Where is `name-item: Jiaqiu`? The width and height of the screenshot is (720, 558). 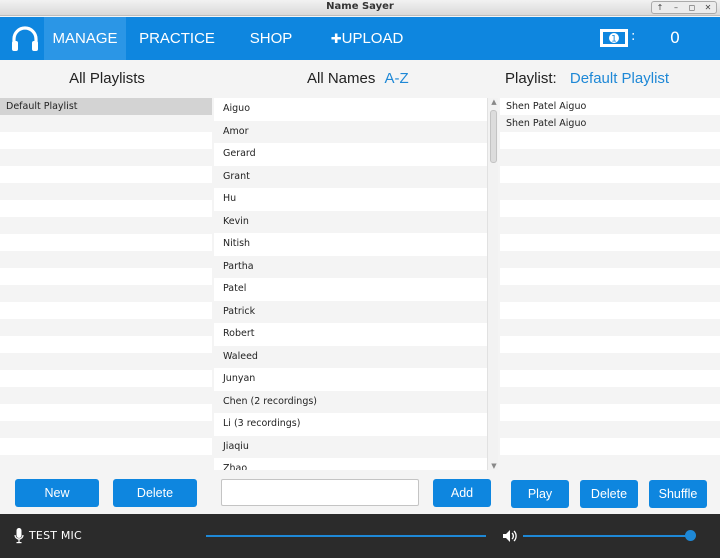
name-item: Jiaqiu is located at coordinates (350, 446).